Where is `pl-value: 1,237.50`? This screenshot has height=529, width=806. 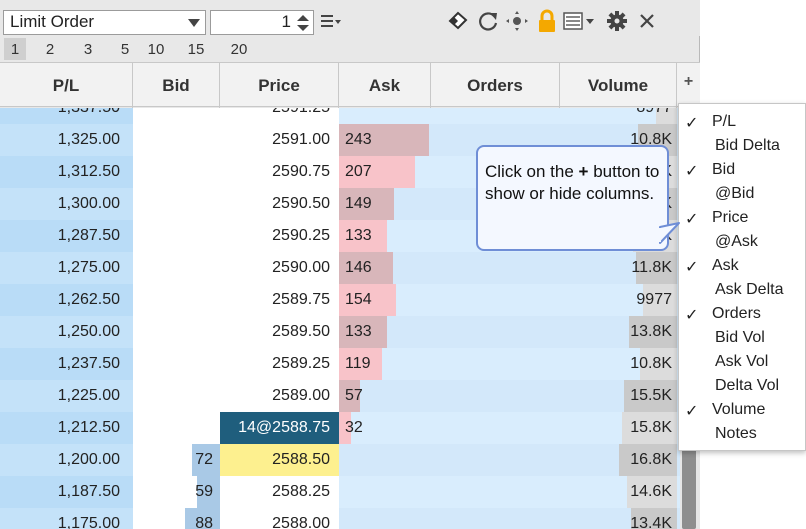
pl-value: 1,237.50 is located at coordinates (88, 363).